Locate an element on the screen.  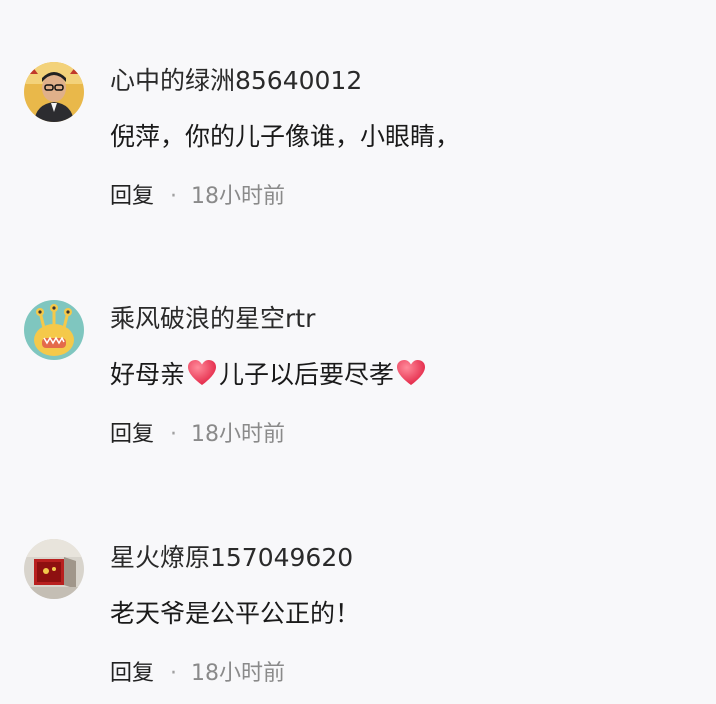
username: 心中的绿洲85640012 is located at coordinates (236, 81).